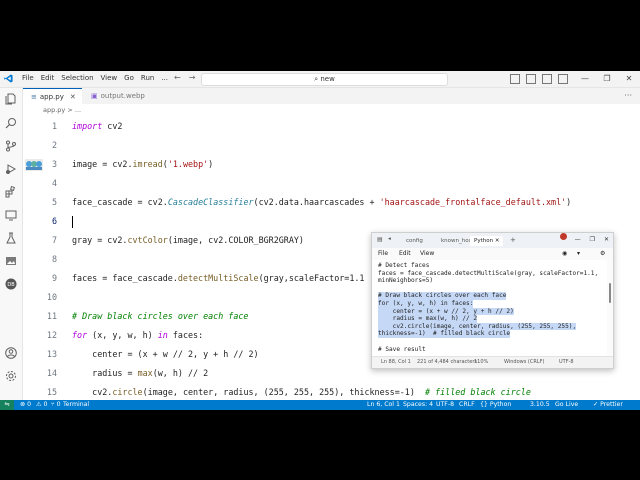 The image size is (640, 480). Describe the element at coordinates (566, 362) in the screenshot. I see `notepad-encoding: UTF-8` at that location.